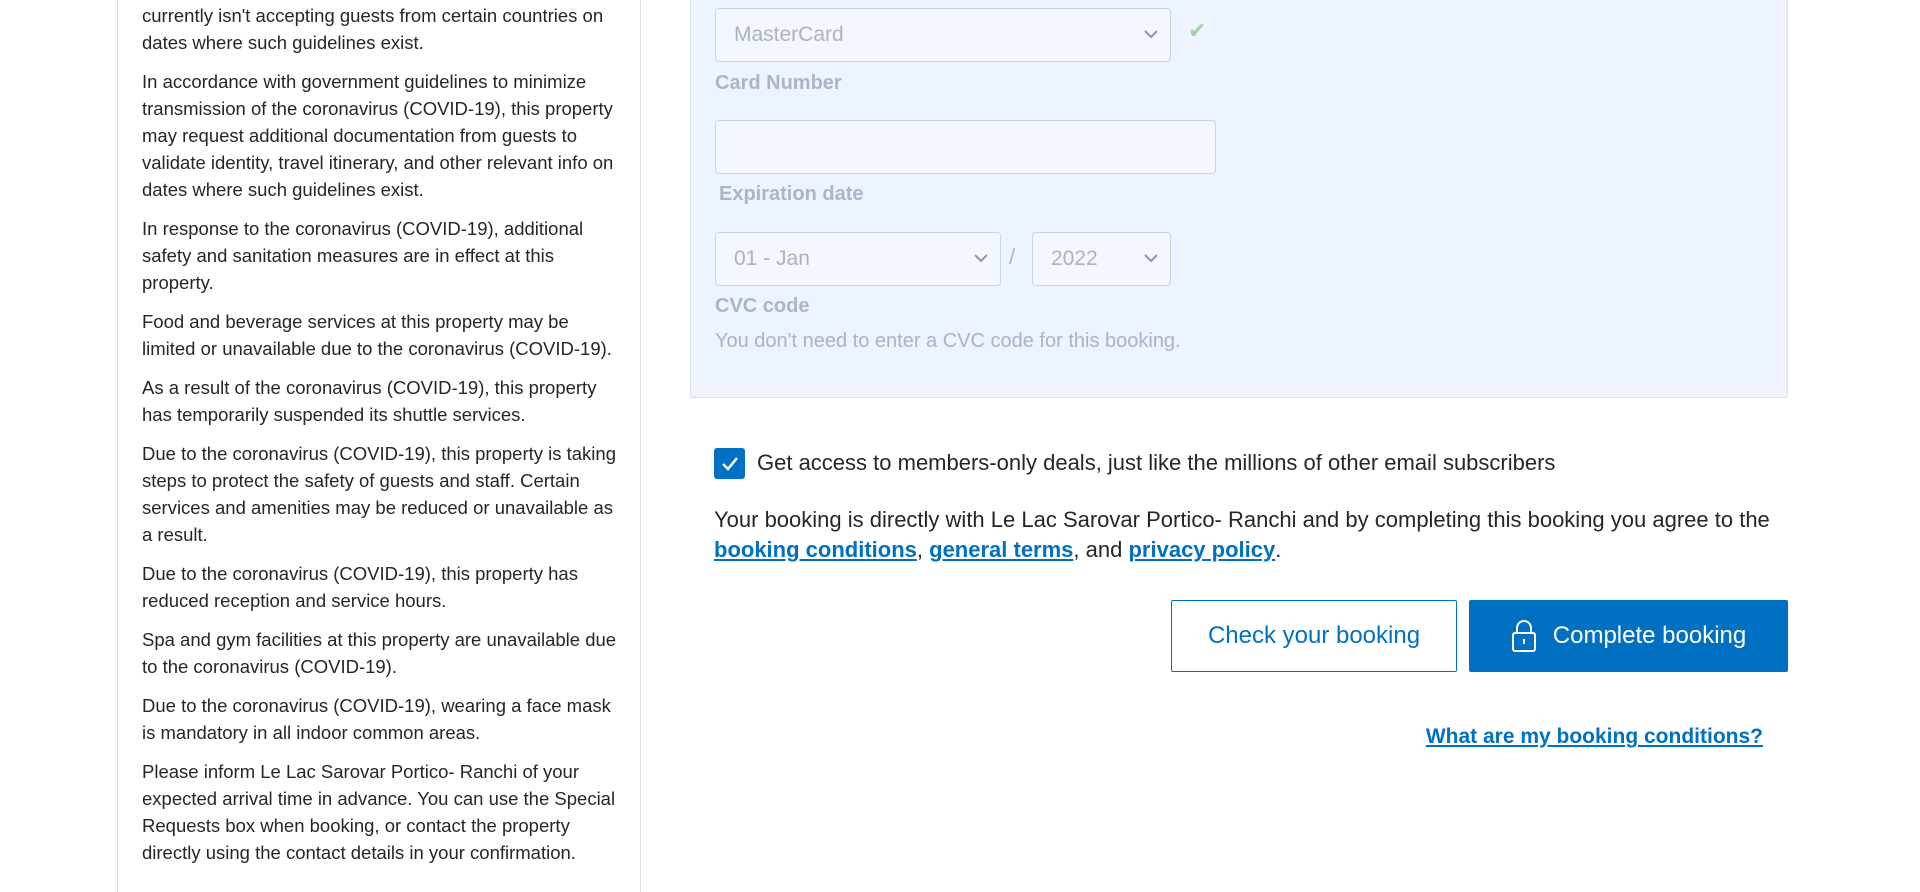 Image resolution: width=1920 pixels, height=892 pixels. I want to click on complete-booking-button: Complete booking, so click(1628, 636).